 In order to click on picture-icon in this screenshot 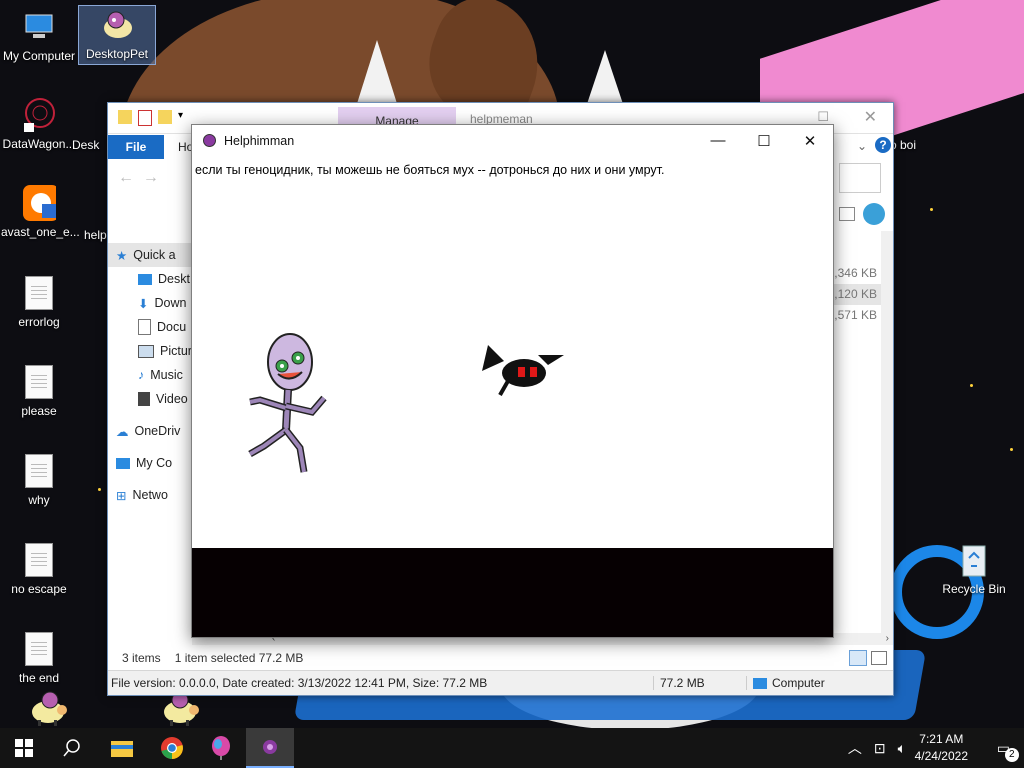, I will do `click(146, 351)`.